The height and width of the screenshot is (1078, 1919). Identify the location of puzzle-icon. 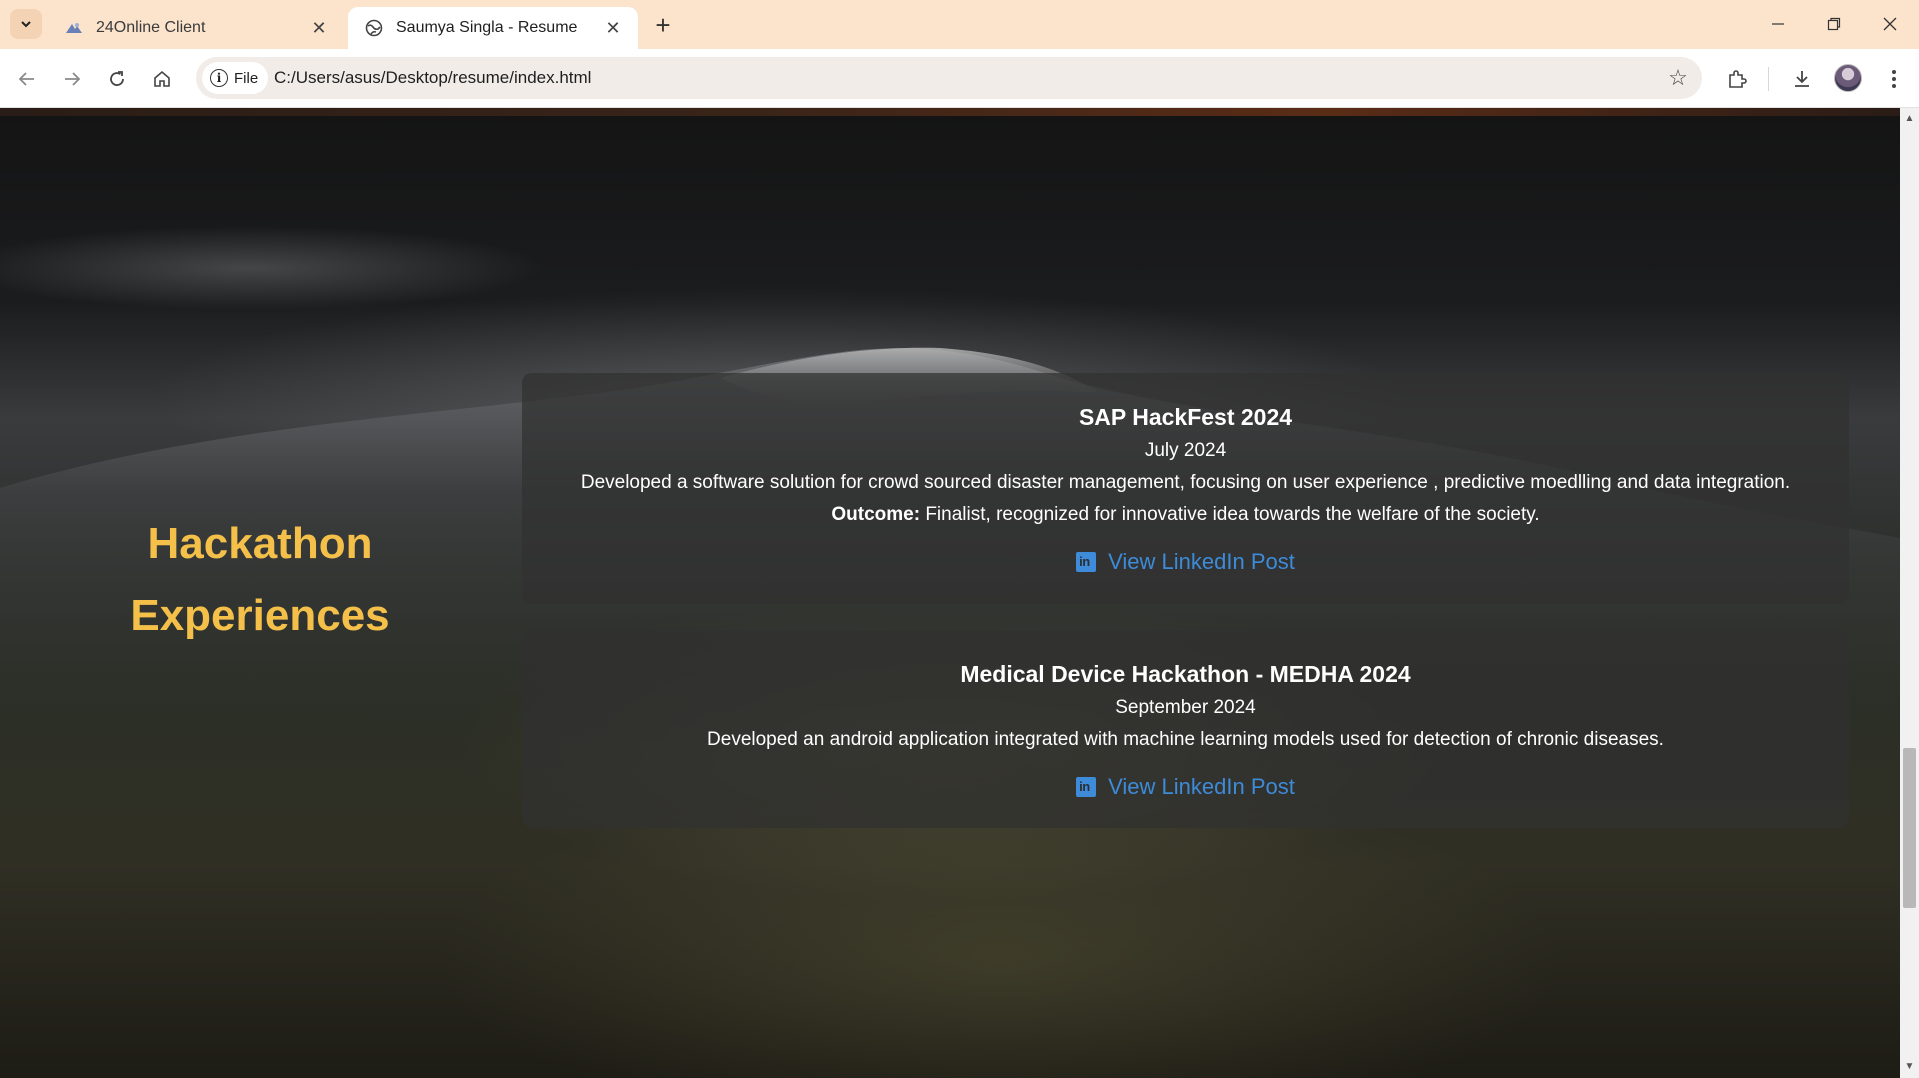
(1738, 79).